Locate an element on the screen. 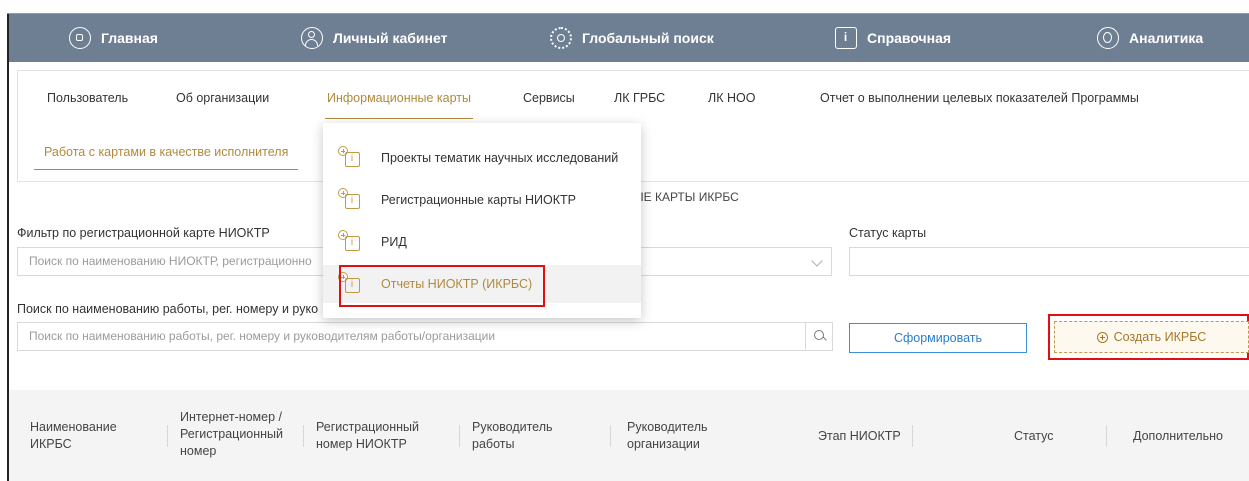  plus-circle-icon is located at coordinates (1102, 337).